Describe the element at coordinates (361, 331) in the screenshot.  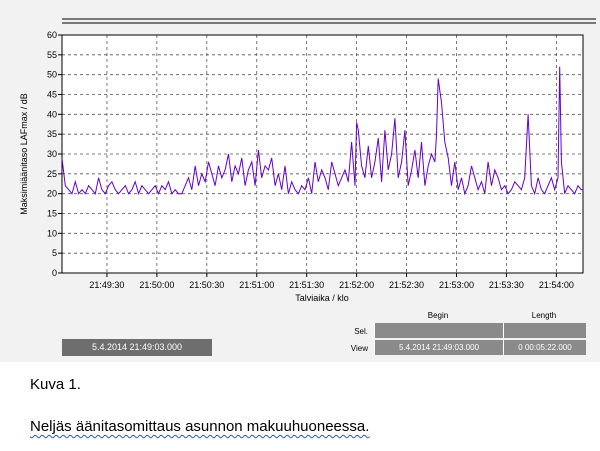
I see `sel-label: Sel.` at that location.